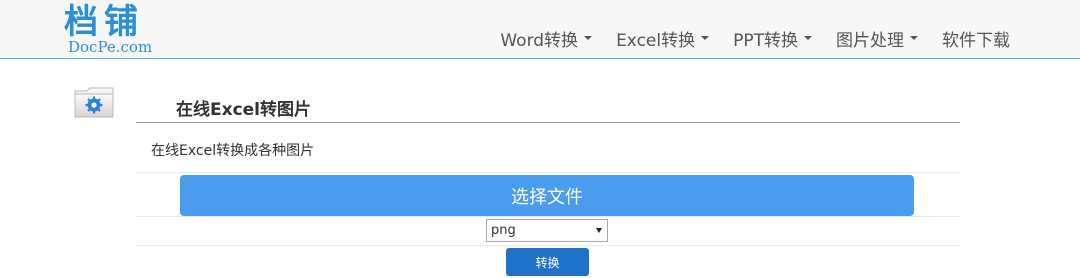 This screenshot has width=1080, height=278. I want to click on nav-item-excel: Excel转换, so click(663, 38).